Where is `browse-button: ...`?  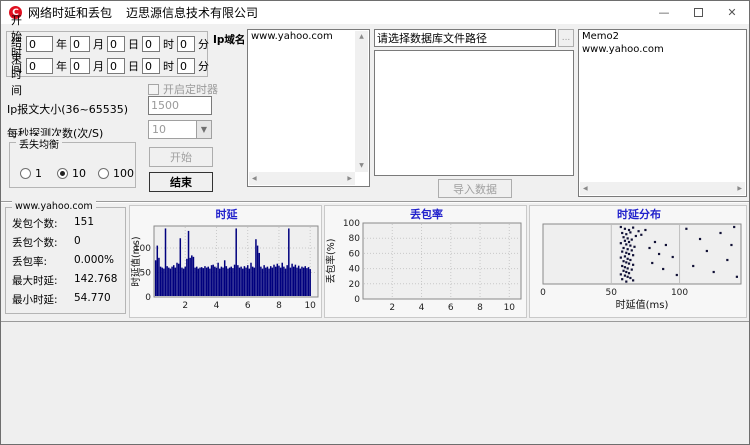 browse-button: ... is located at coordinates (566, 38).